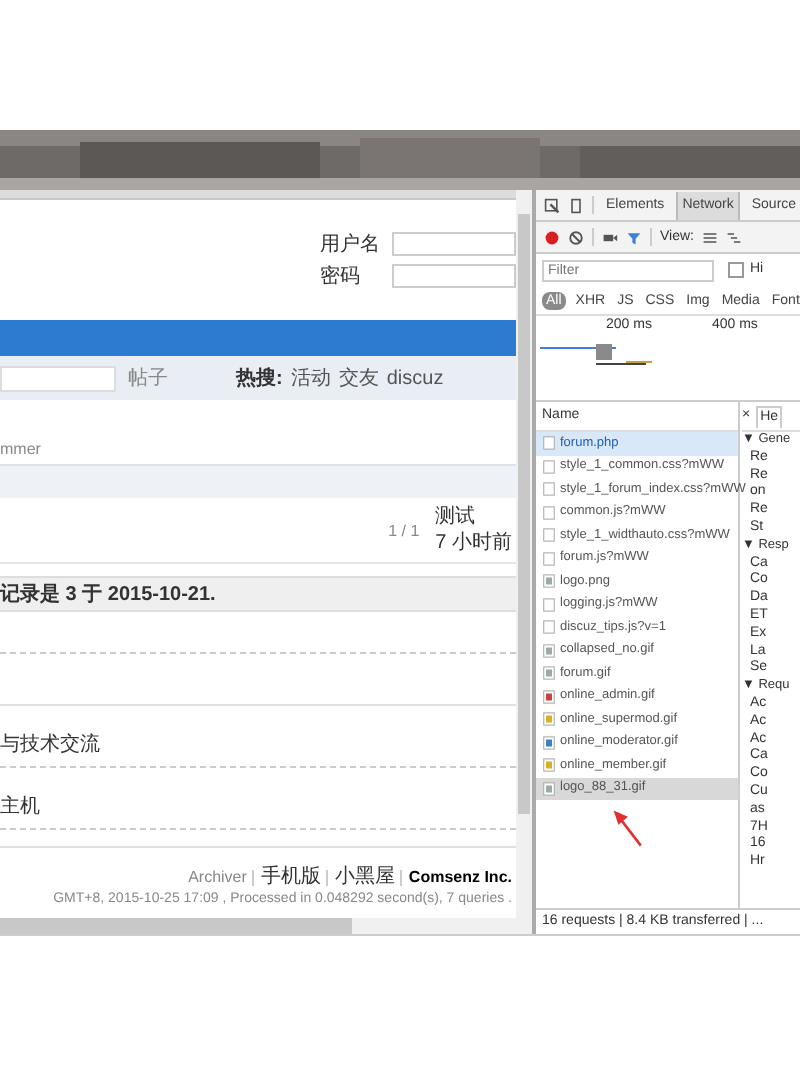  What do you see at coordinates (364, 877) in the screenshot?
I see `footer-link: 小黑屋` at bounding box center [364, 877].